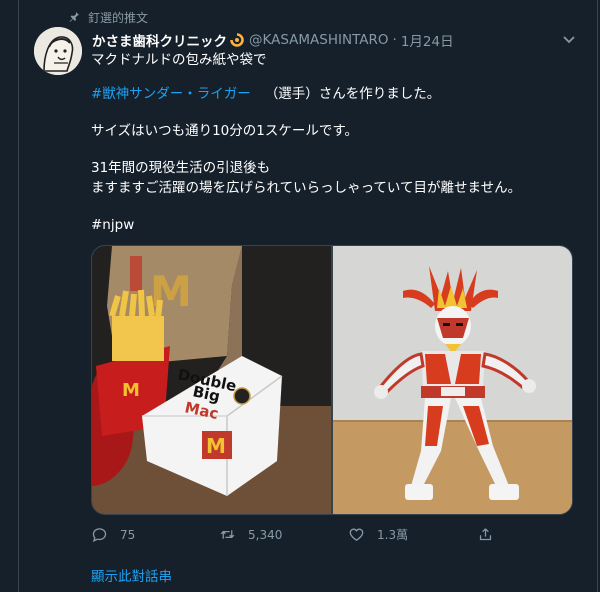 Image resolution: width=600 pixels, height=592 pixels. What do you see at coordinates (237, 40) in the screenshot?
I see `tooth-emoji-icon` at bounding box center [237, 40].